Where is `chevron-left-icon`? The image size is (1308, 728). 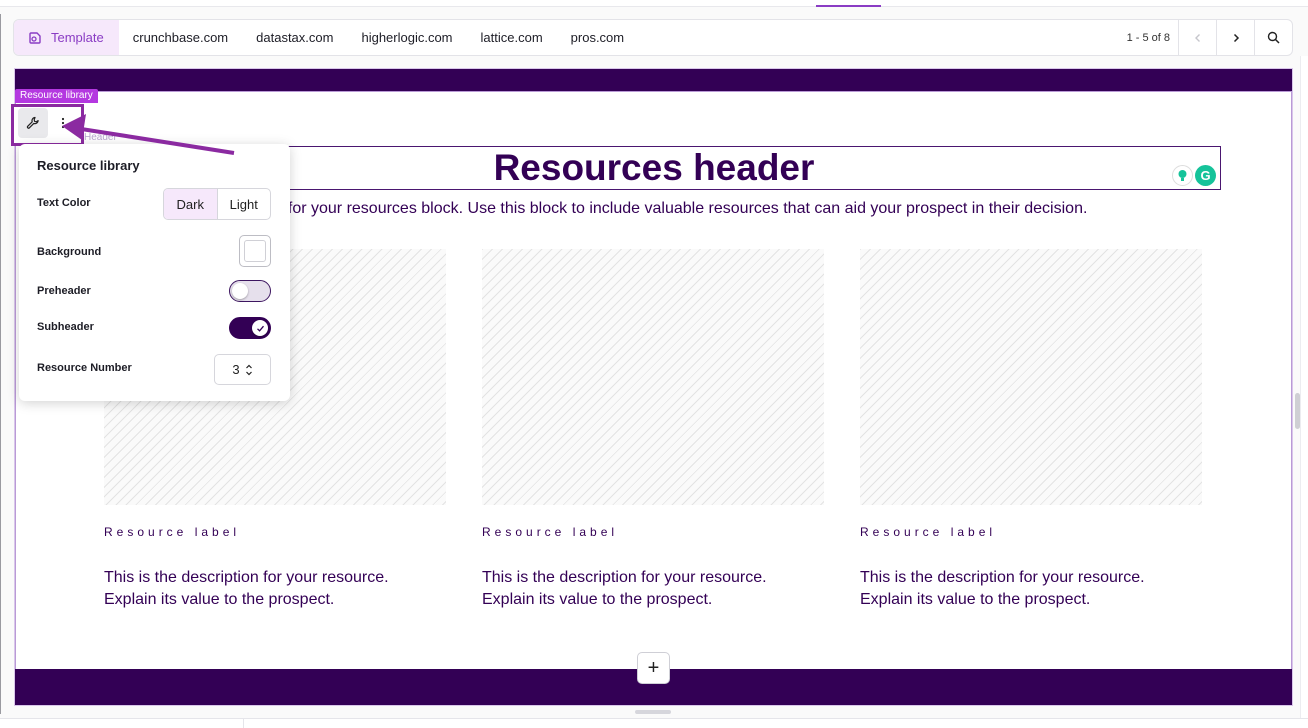 chevron-left-icon is located at coordinates (1197, 37).